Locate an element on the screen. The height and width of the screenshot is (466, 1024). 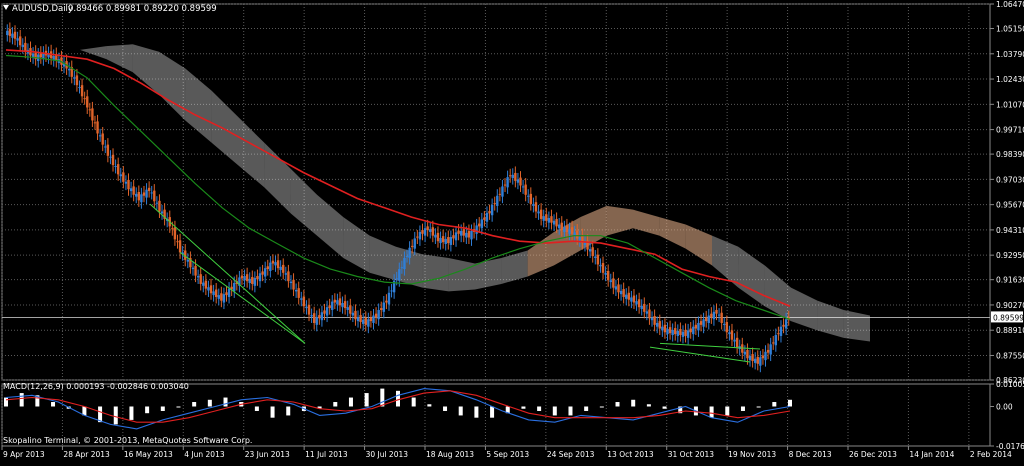
price-tick-label: 0.91630 is located at coordinates (1010, 280).